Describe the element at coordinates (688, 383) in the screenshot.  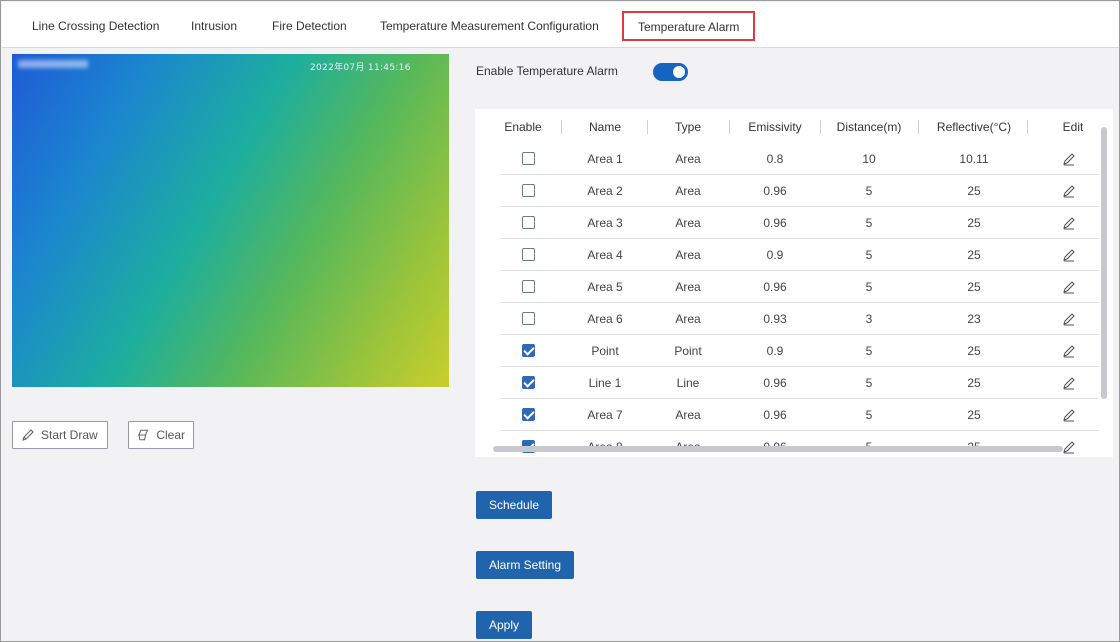
I see `row-type: Line` at that location.